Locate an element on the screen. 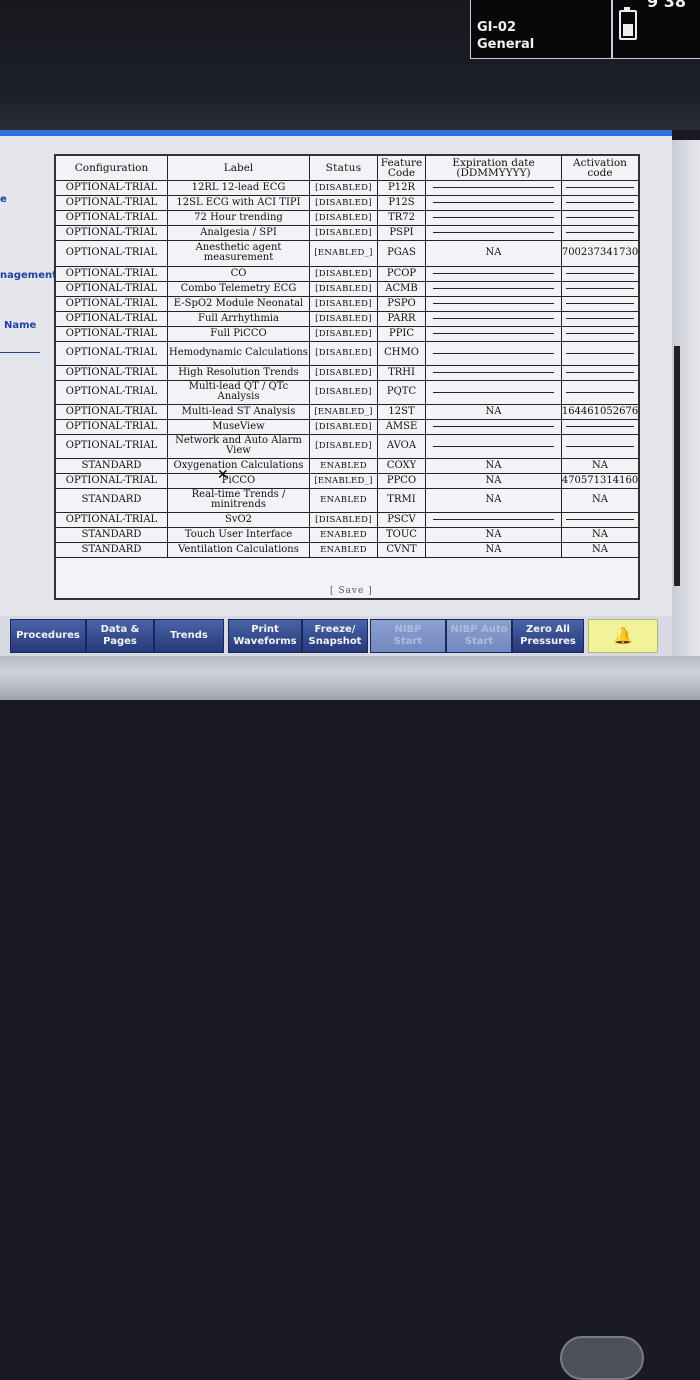  left-menu-item-management: nagement is located at coordinates (28, 275).